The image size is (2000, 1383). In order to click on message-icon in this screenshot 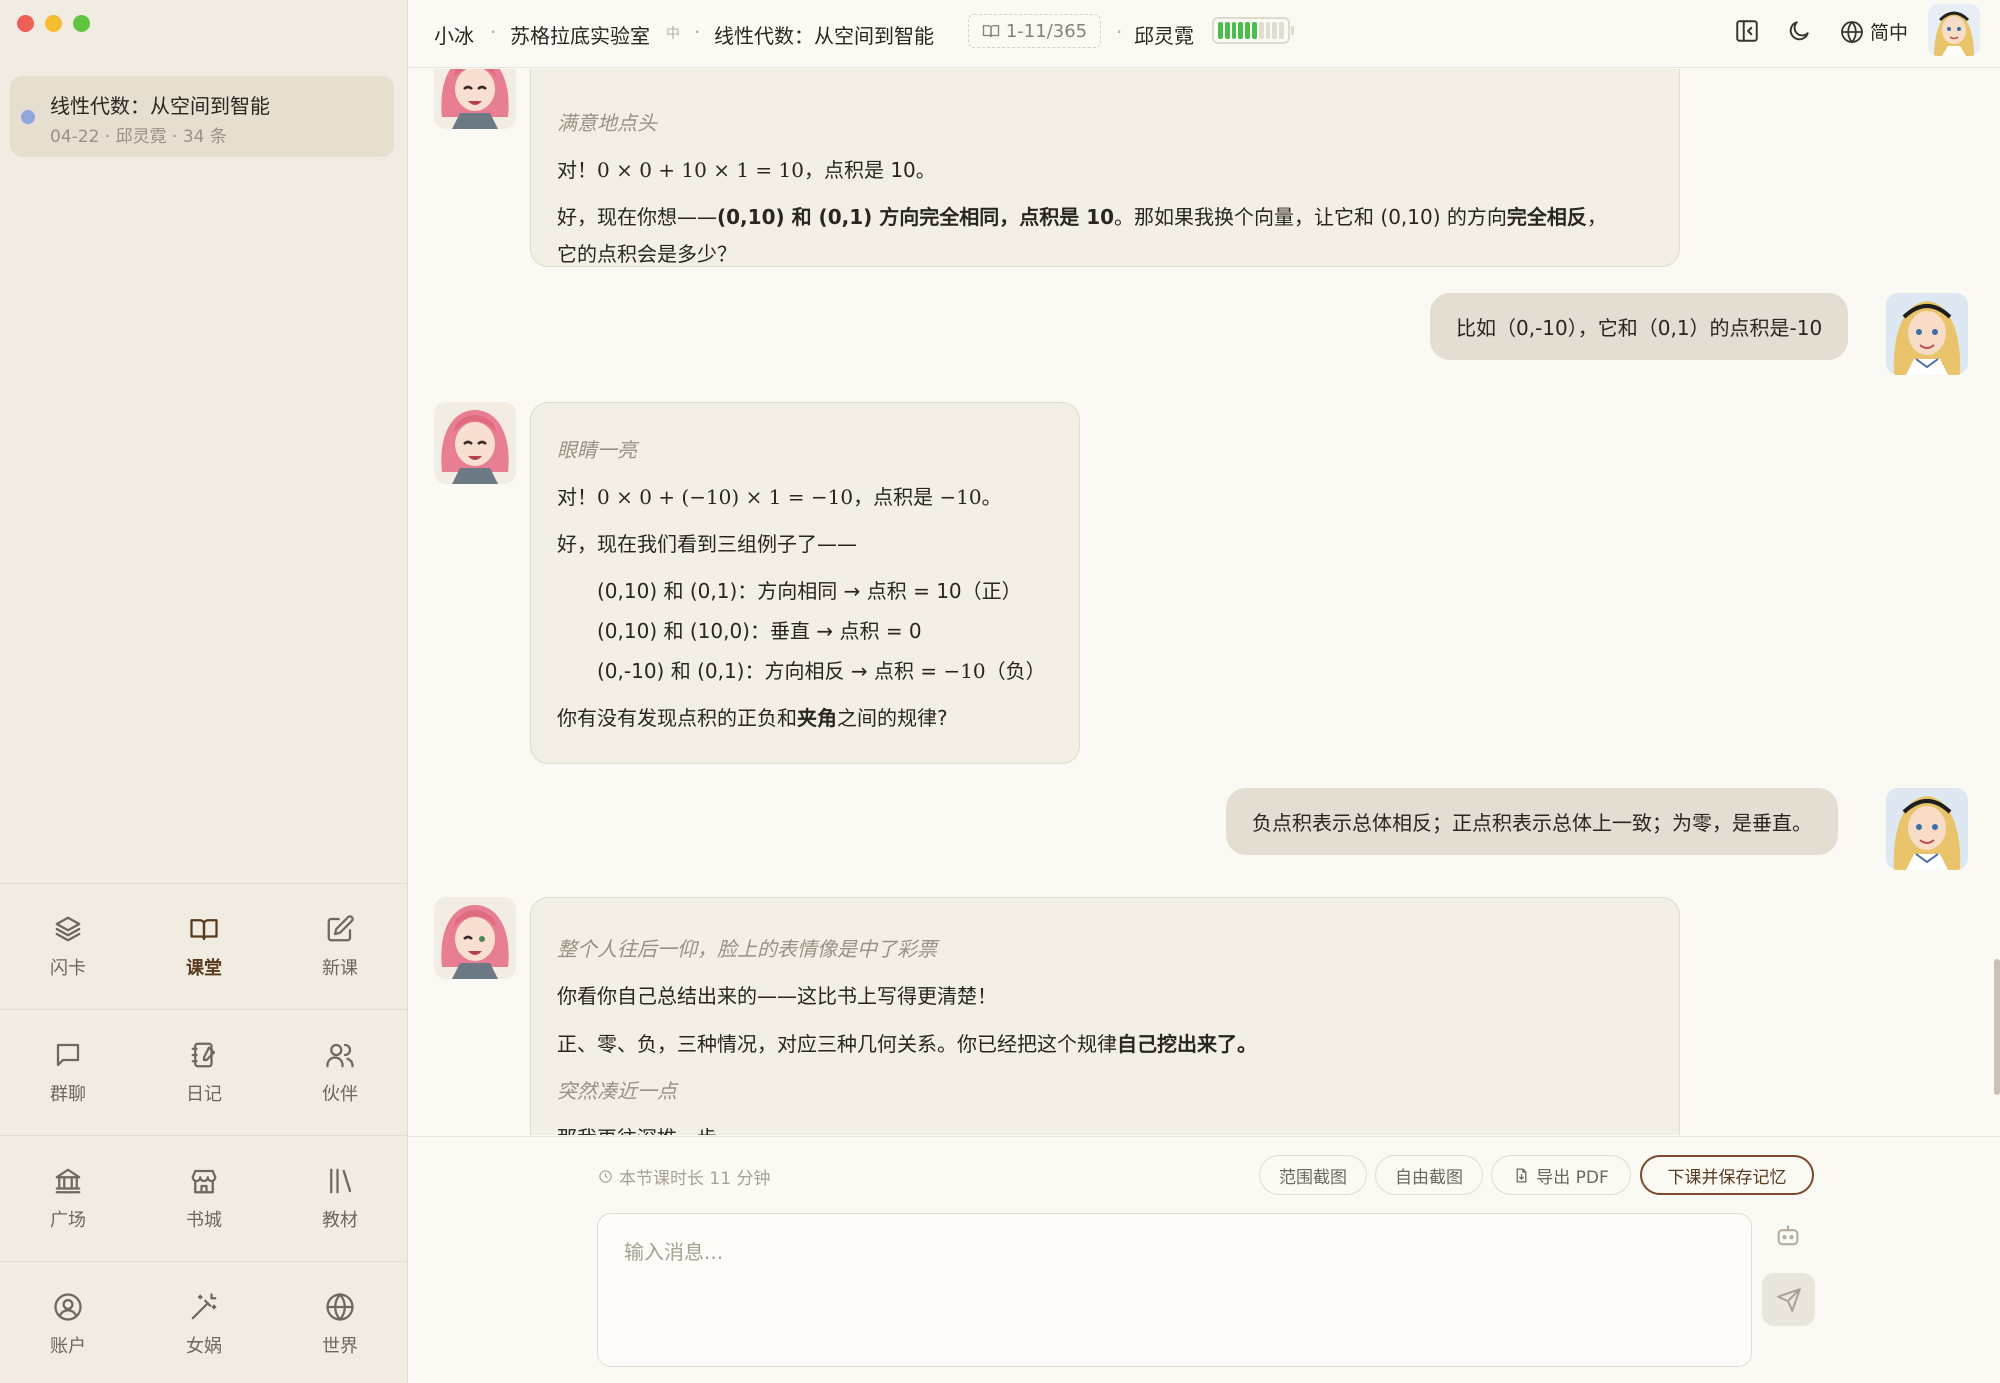, I will do `click(68, 1055)`.